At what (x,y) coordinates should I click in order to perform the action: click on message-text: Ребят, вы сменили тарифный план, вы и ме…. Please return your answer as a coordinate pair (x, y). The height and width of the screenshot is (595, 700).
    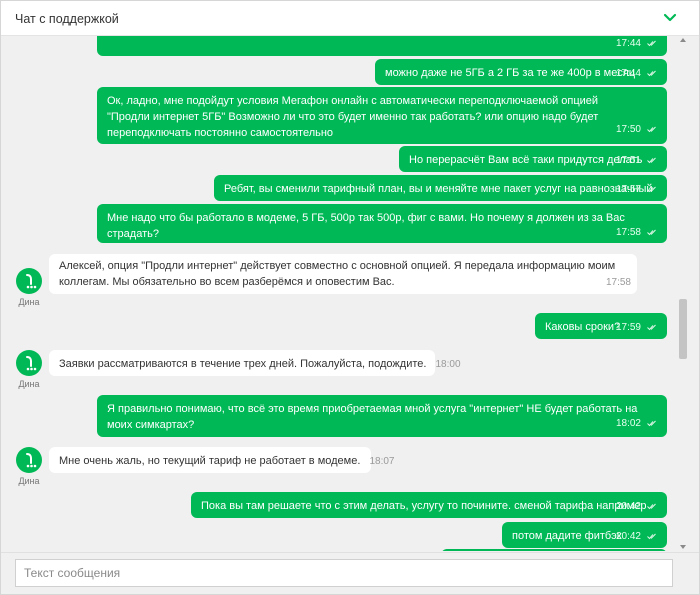
    Looking at the image, I should click on (438, 189).